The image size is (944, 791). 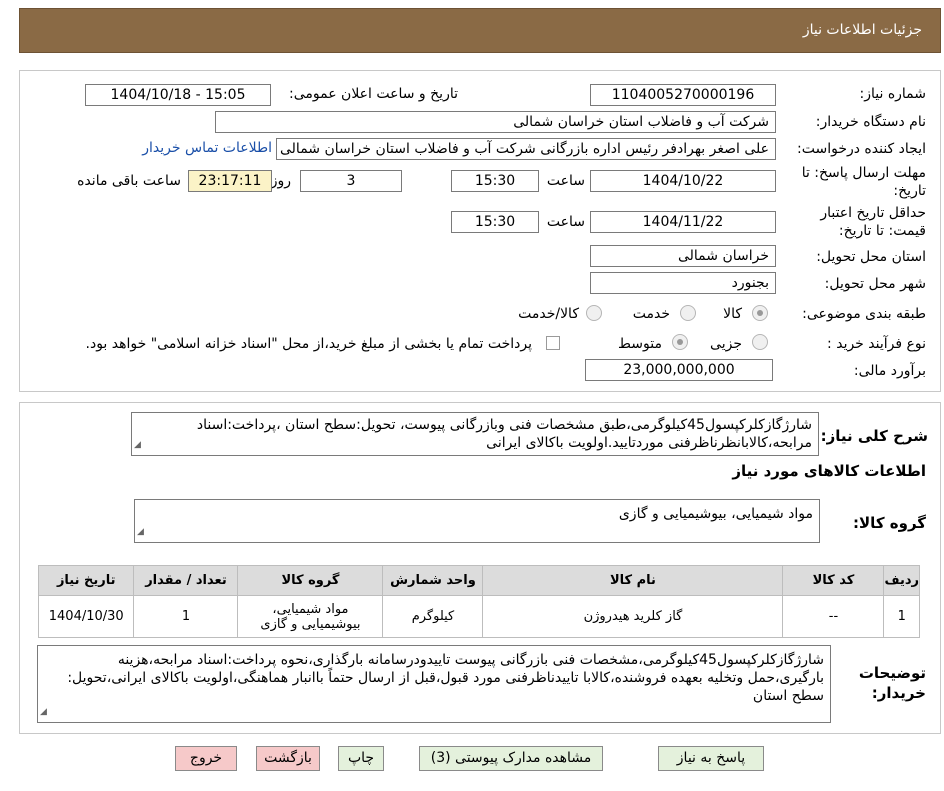 What do you see at coordinates (86, 580) in the screenshot?
I see `col-need-date: تاریخ نیاز` at bounding box center [86, 580].